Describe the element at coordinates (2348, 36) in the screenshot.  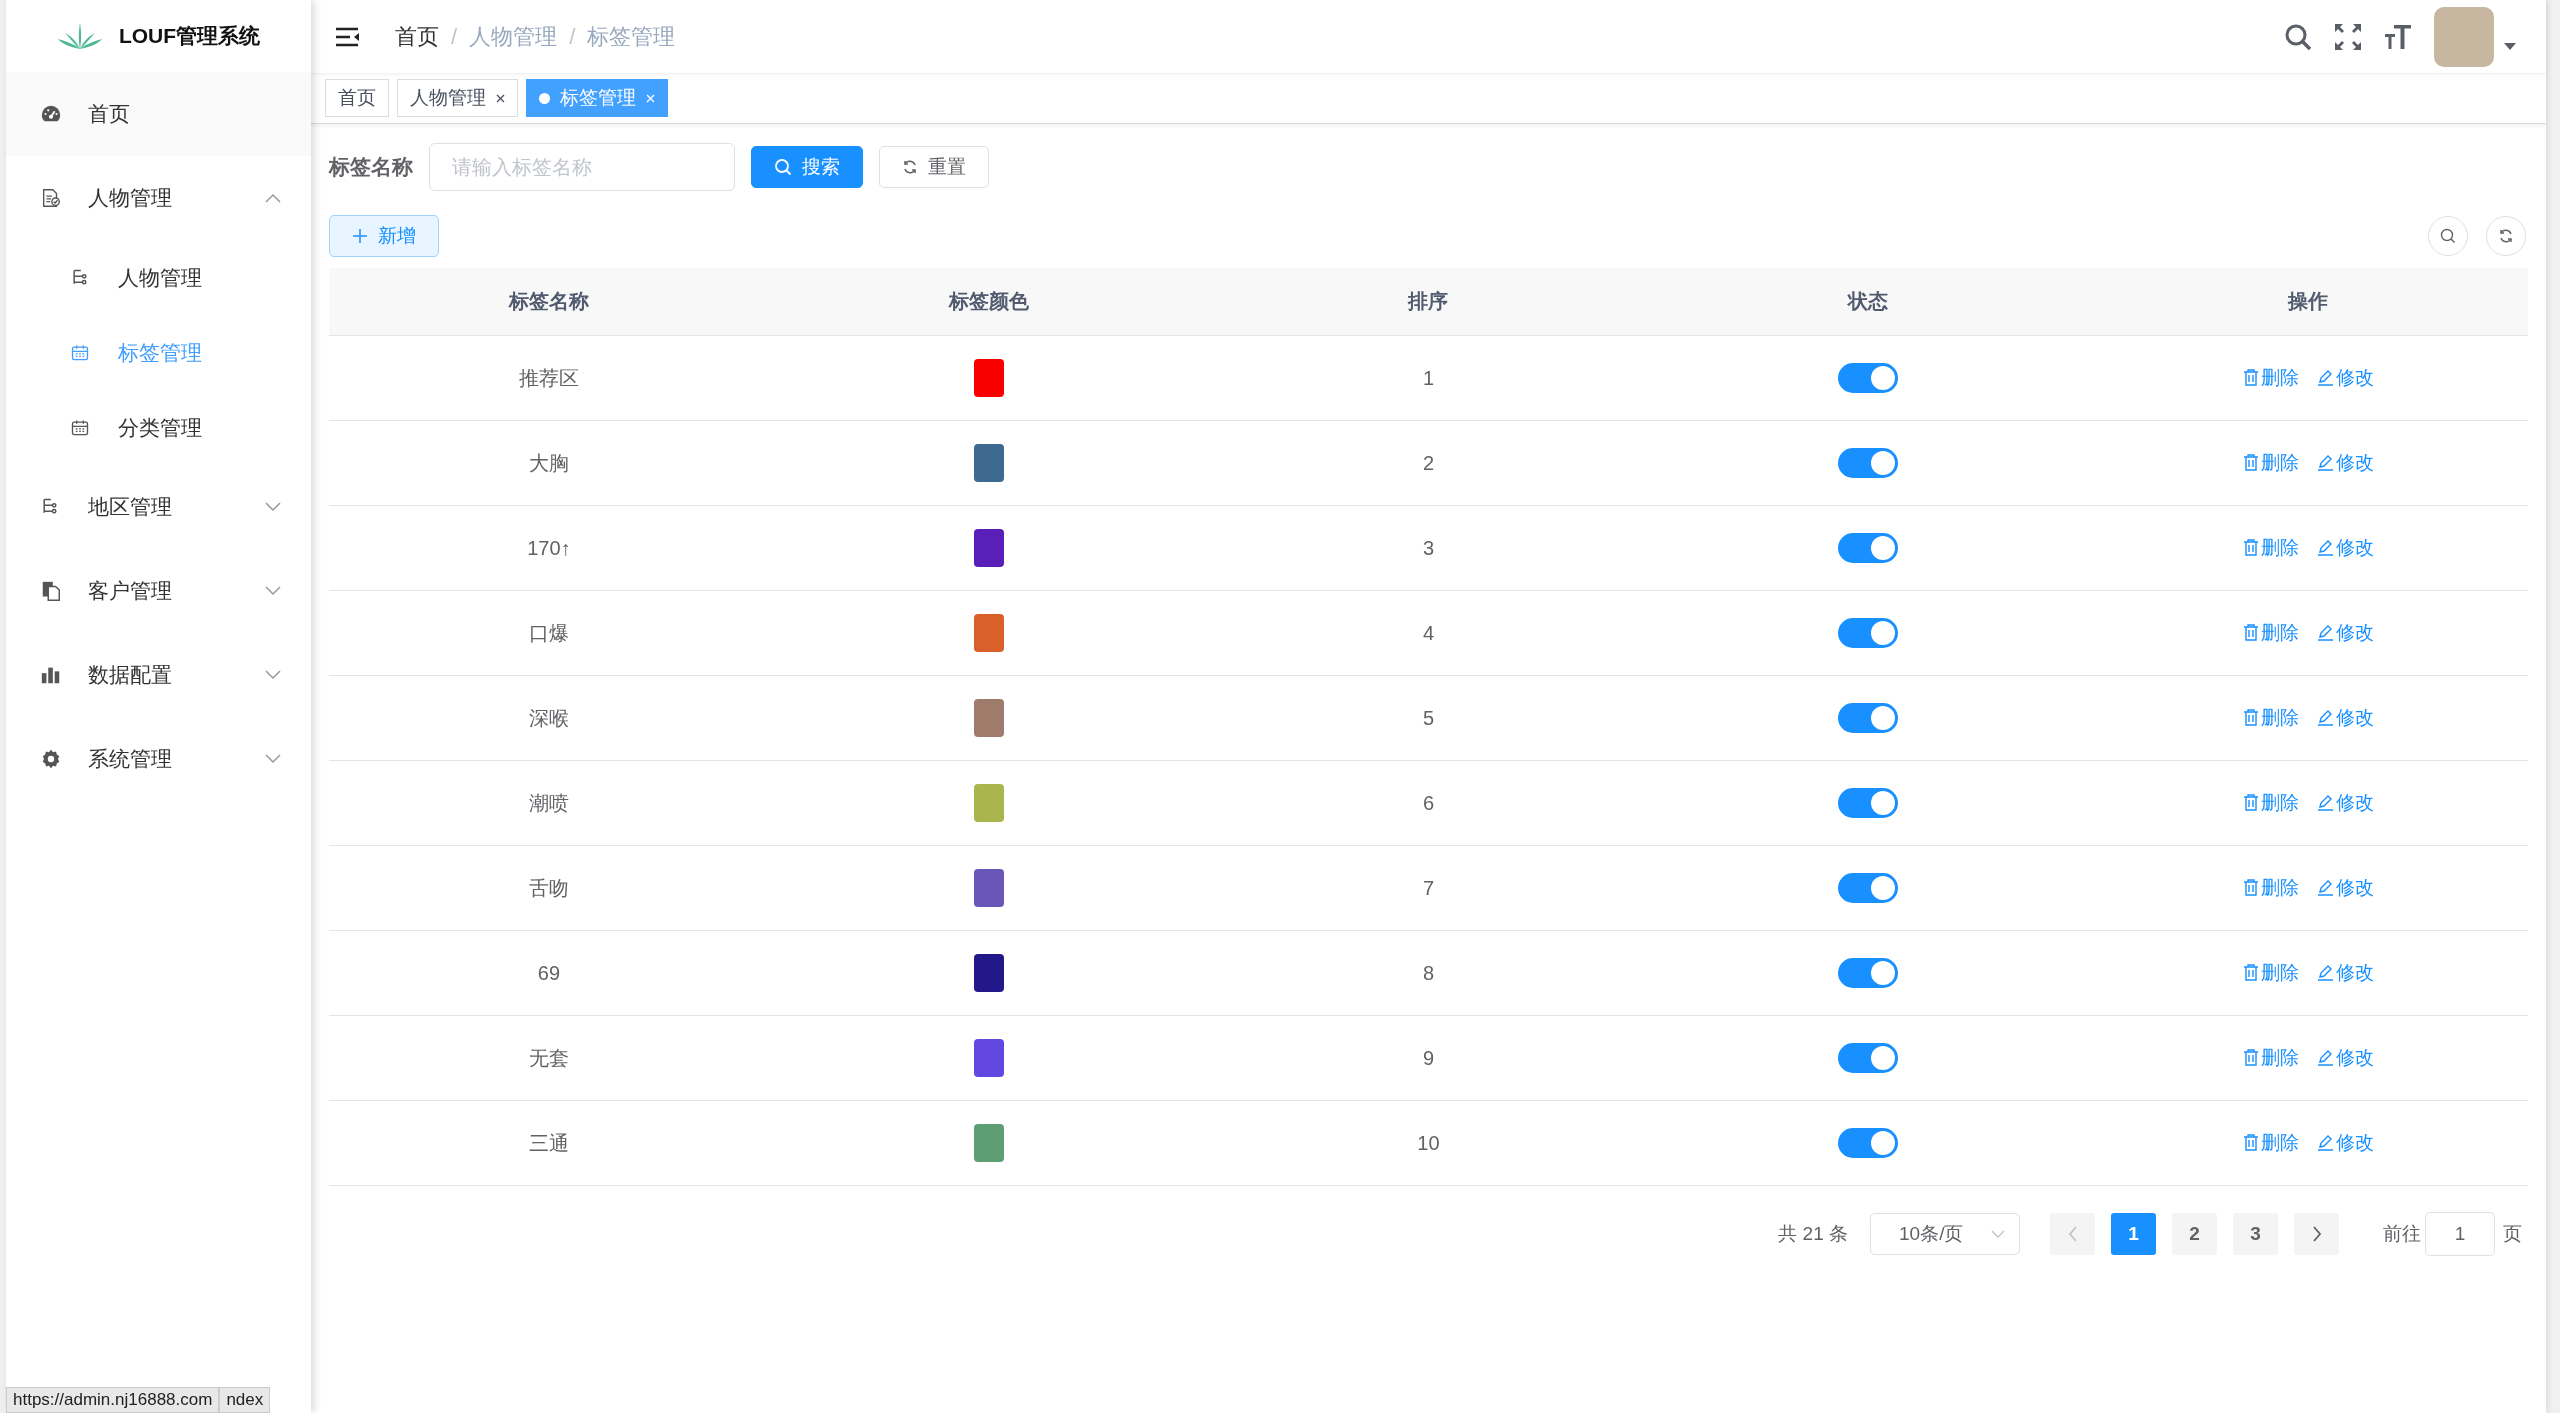
I see `fullscreen-icon` at that location.